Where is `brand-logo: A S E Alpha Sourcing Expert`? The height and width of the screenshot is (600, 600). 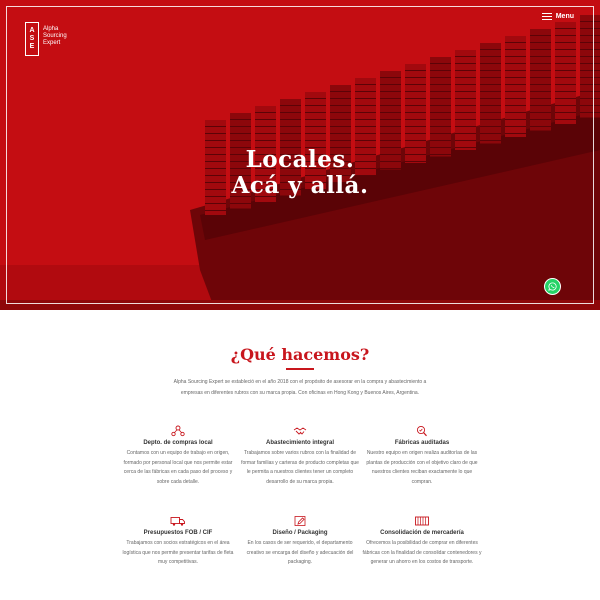
brand-logo: A S E Alpha Sourcing Expert is located at coordinates (46, 39).